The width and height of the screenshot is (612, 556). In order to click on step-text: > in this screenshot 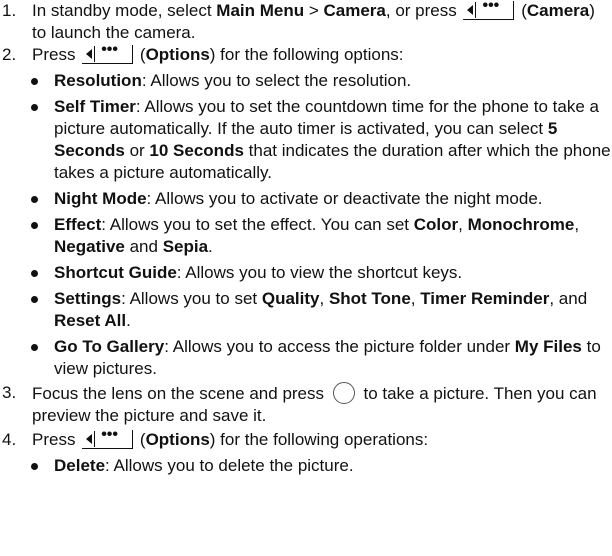, I will do `click(314, 10)`.